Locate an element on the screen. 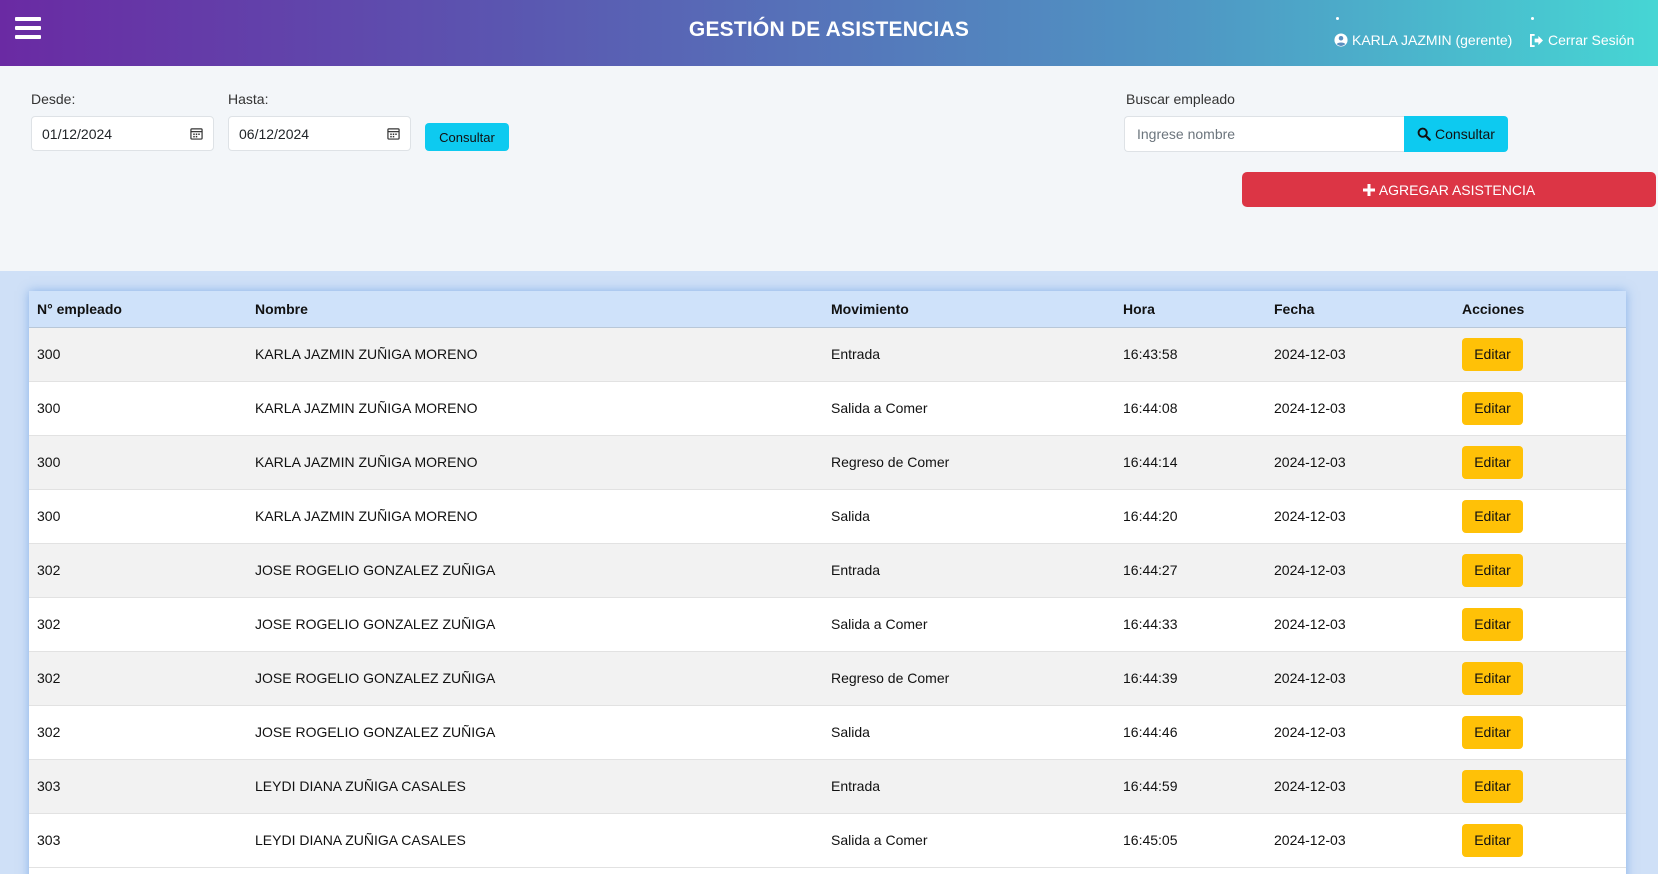  search-consultar-button: Consultar is located at coordinates (1456, 134).